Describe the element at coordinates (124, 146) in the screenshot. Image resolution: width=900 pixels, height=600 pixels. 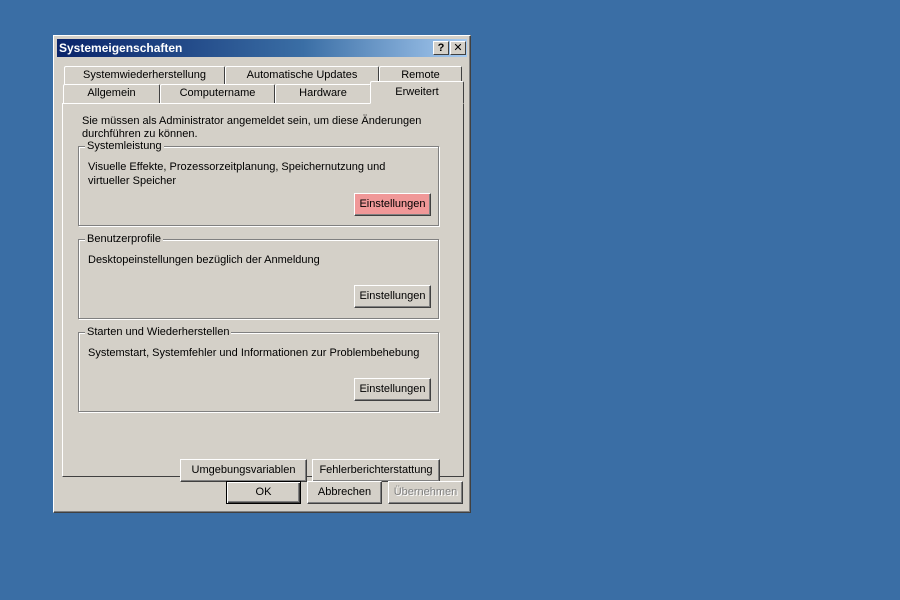
I see `group-title: Systemleistung` at that location.